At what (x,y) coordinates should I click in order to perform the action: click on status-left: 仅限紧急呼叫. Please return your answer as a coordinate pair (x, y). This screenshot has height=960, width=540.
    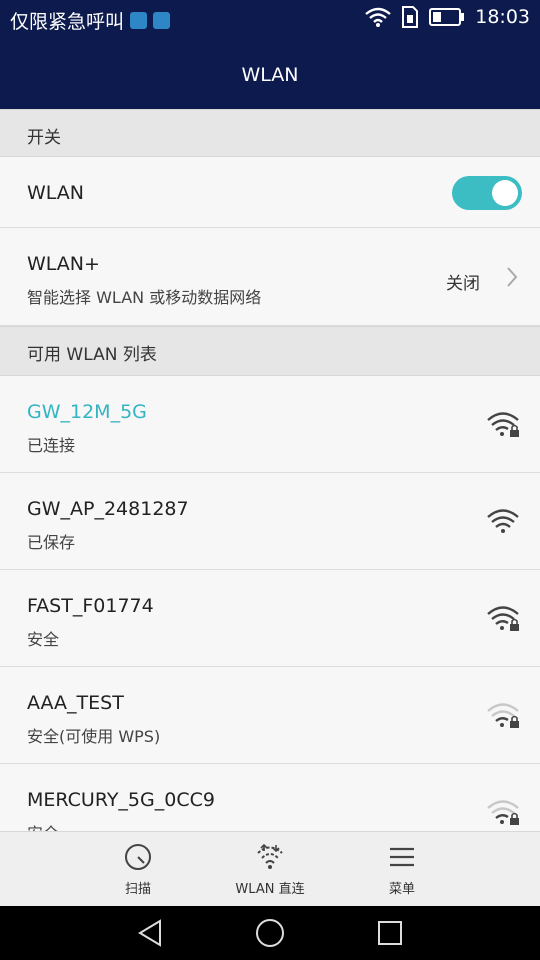
    Looking at the image, I should click on (90, 20).